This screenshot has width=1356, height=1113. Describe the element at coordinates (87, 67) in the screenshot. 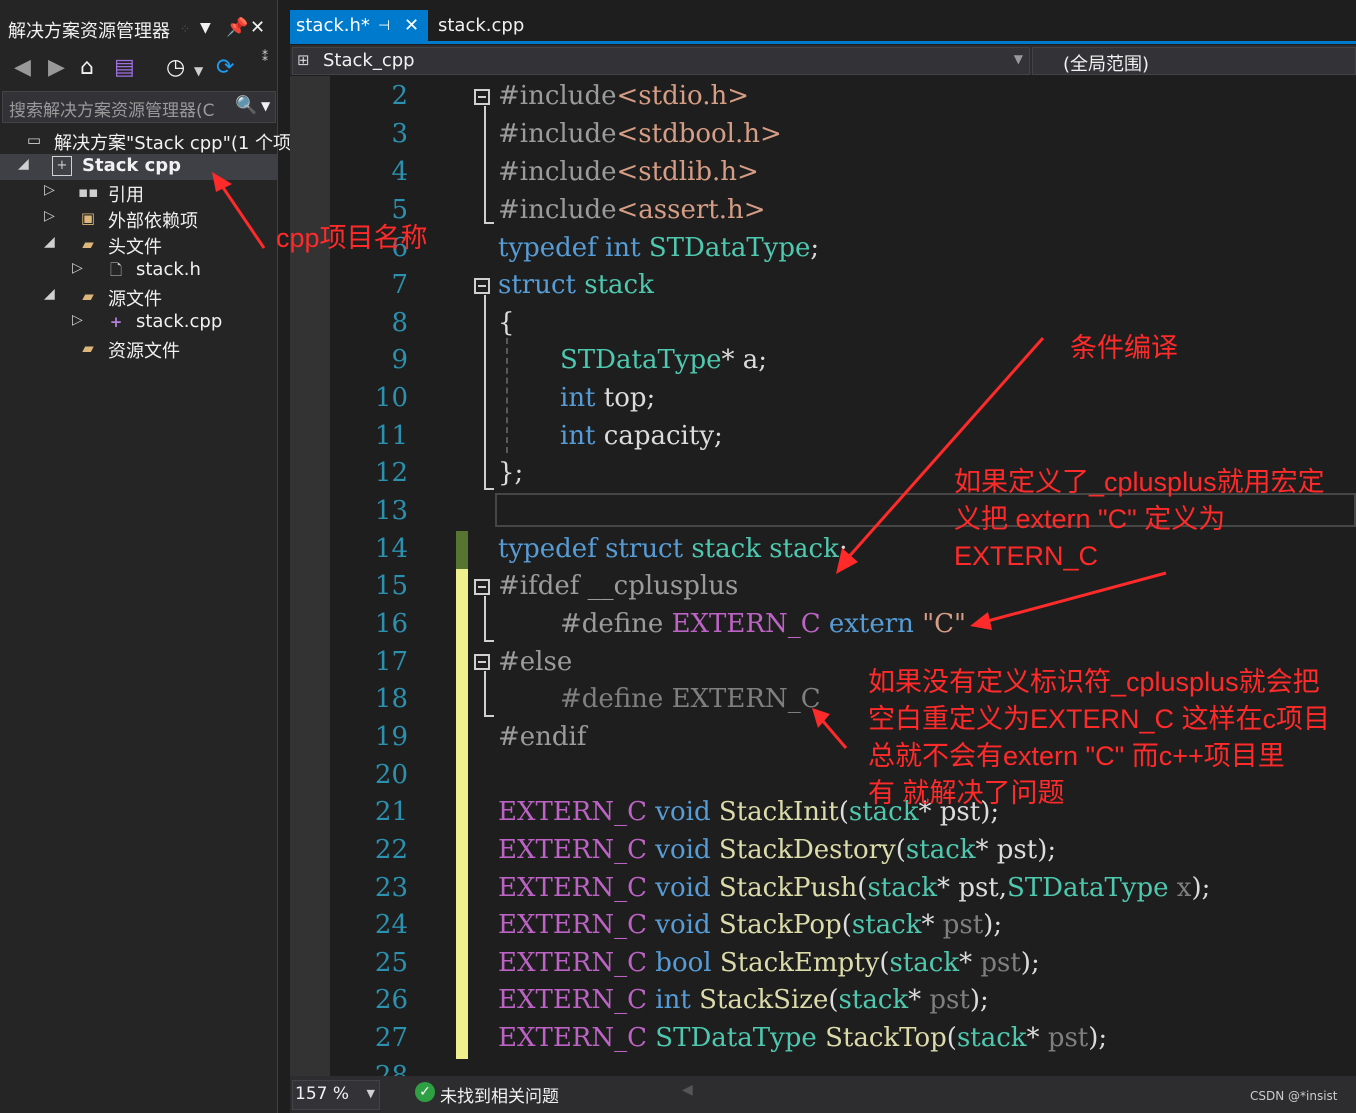

I see `home-icon: ⌂` at that location.